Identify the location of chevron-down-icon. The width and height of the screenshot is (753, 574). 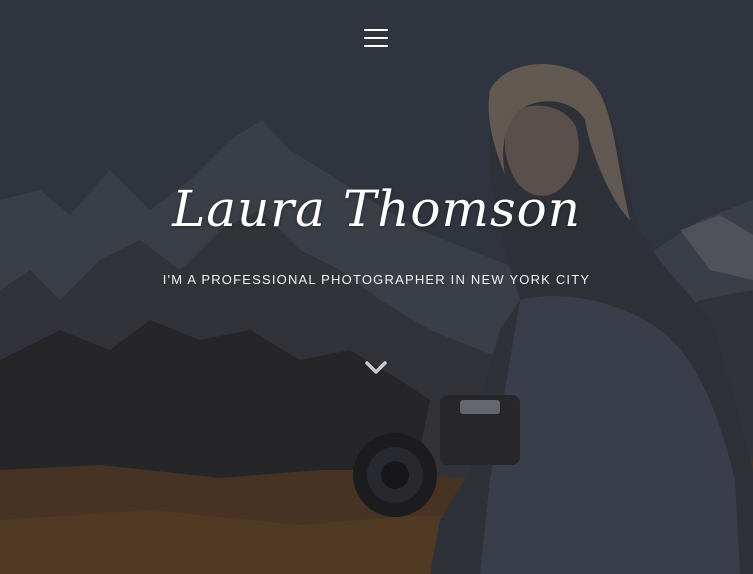
(376, 368).